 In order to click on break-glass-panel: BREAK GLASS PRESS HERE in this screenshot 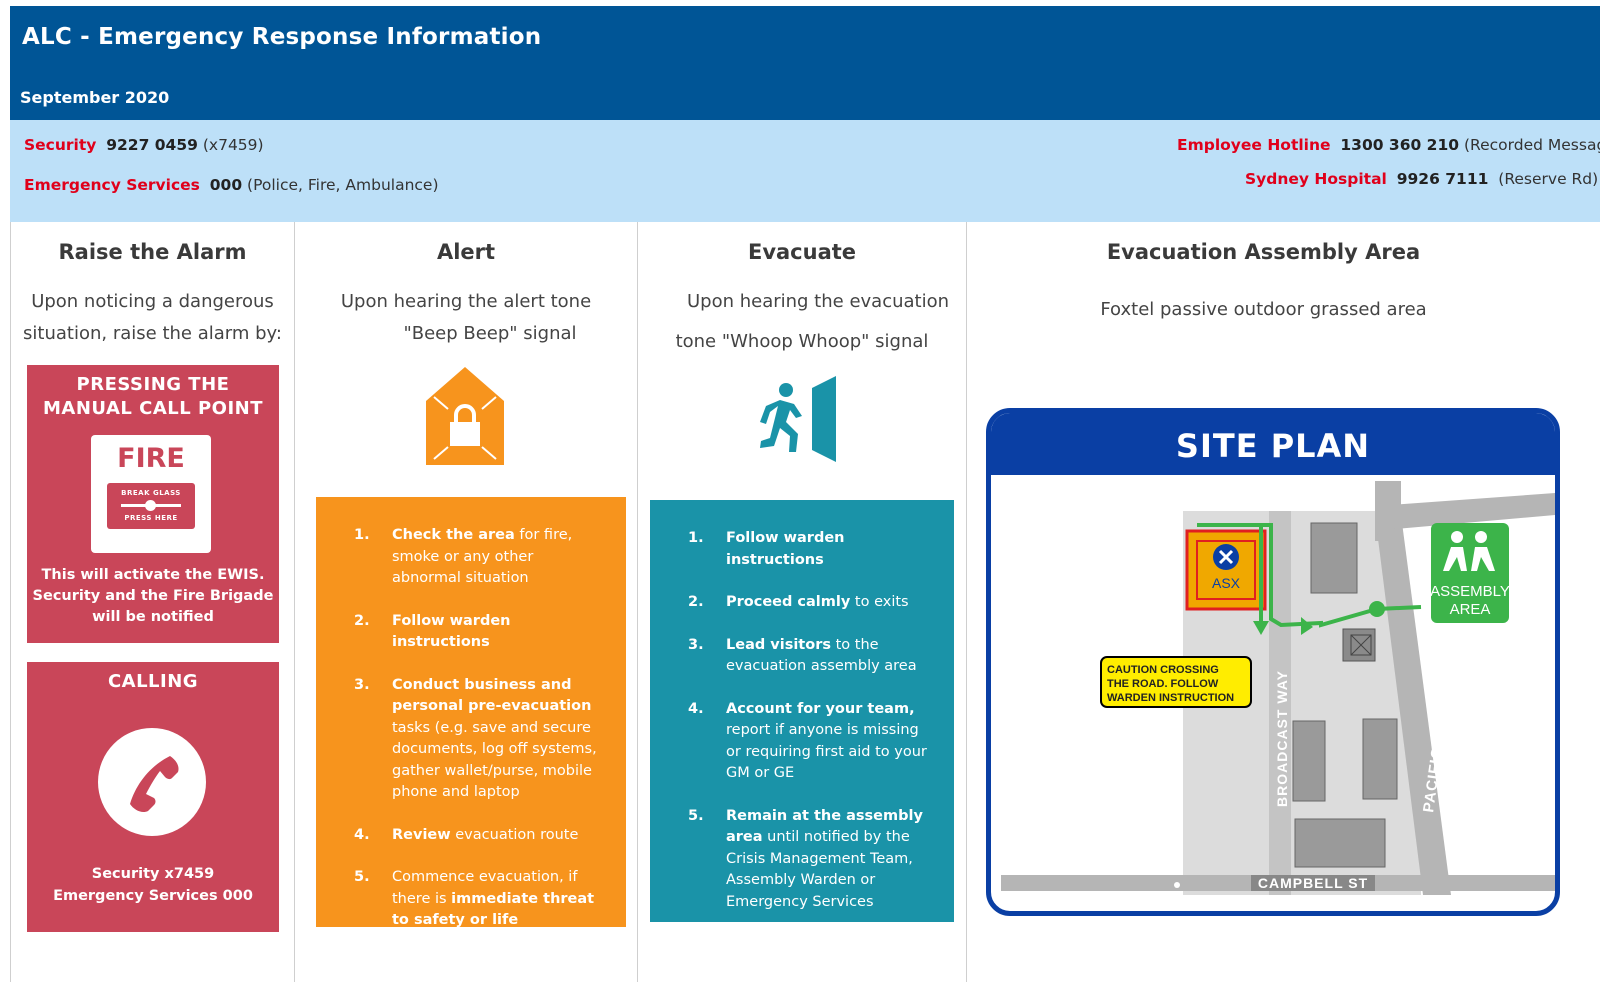, I will do `click(151, 506)`.